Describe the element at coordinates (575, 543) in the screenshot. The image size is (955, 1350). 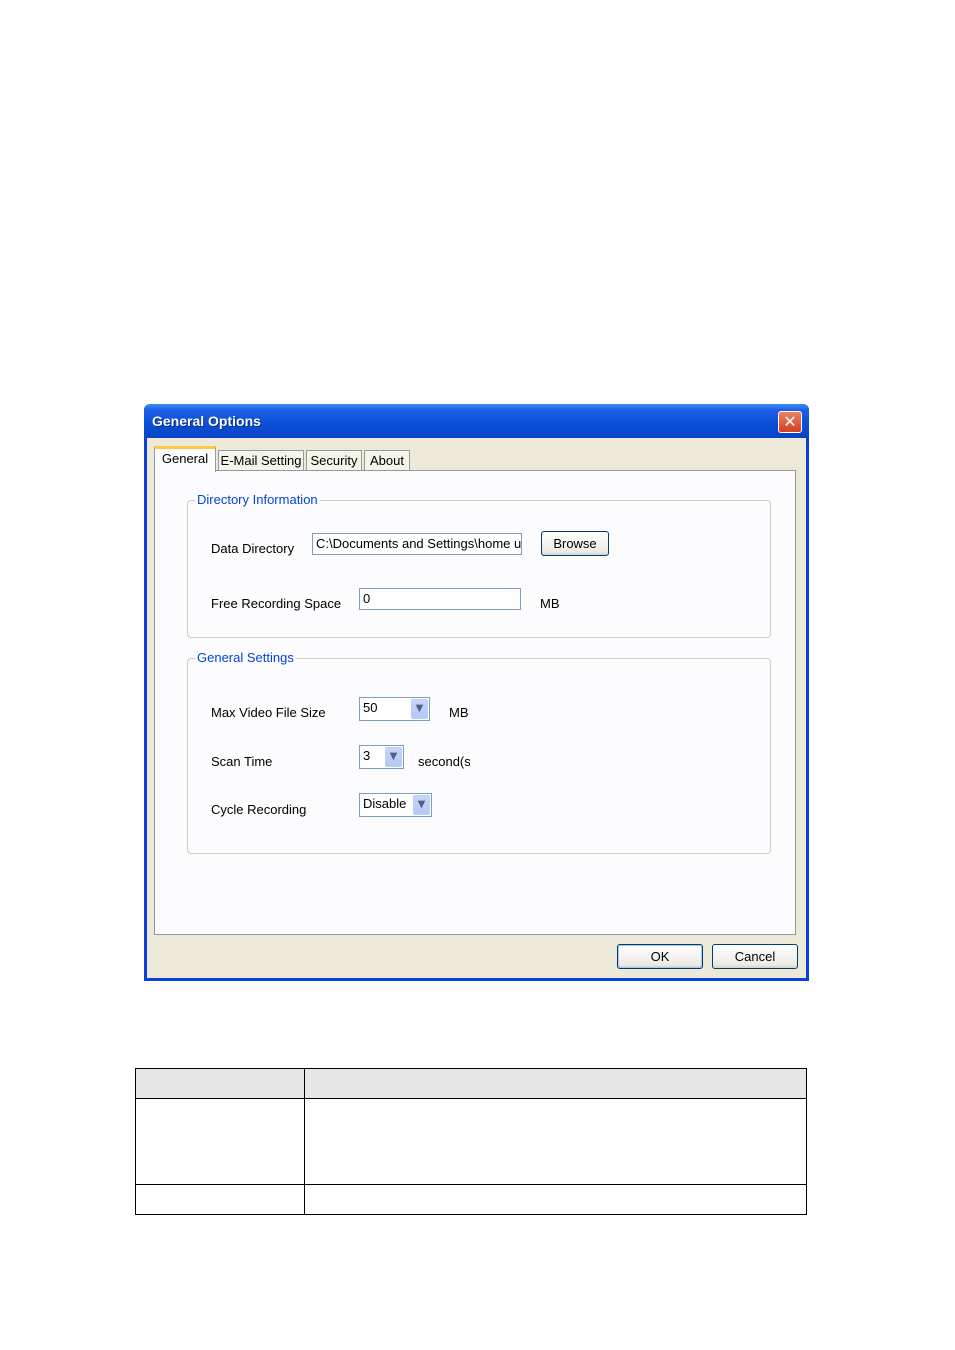
I see `browse-button: Browse` at that location.